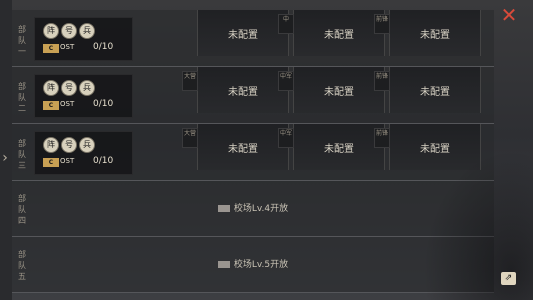  Describe the element at coordinates (22, 40) in the screenshot. I see `troop-title: 部 队 一` at that location.